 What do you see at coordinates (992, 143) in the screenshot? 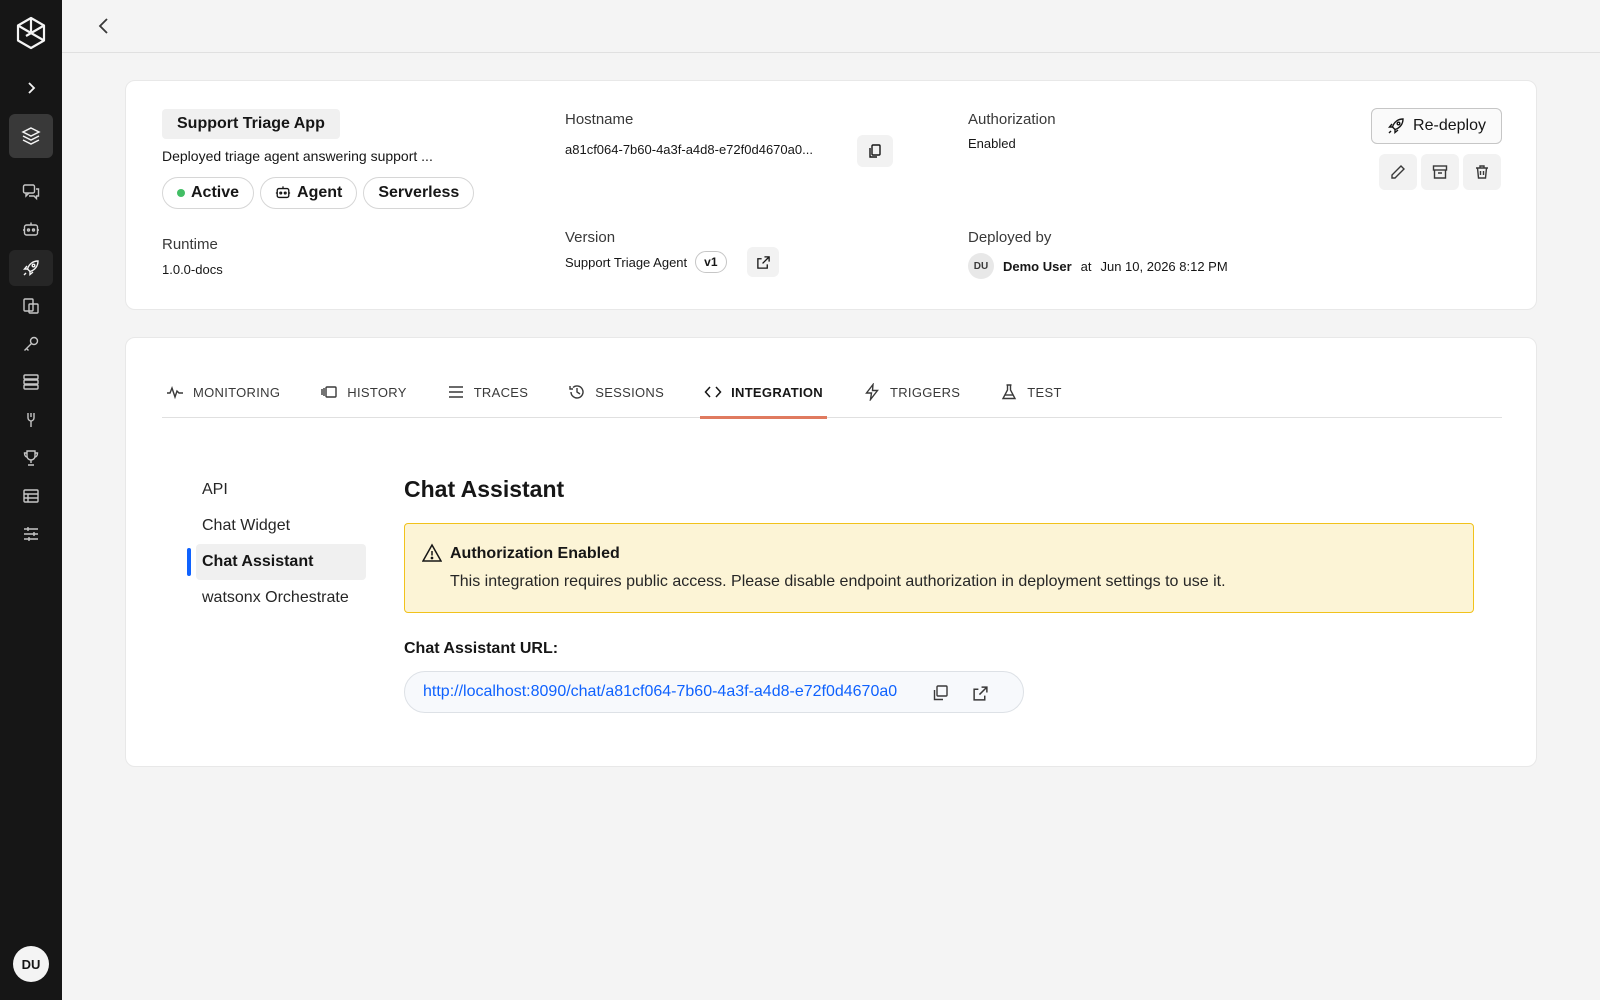
I see `authorization-value: Enabled` at bounding box center [992, 143].